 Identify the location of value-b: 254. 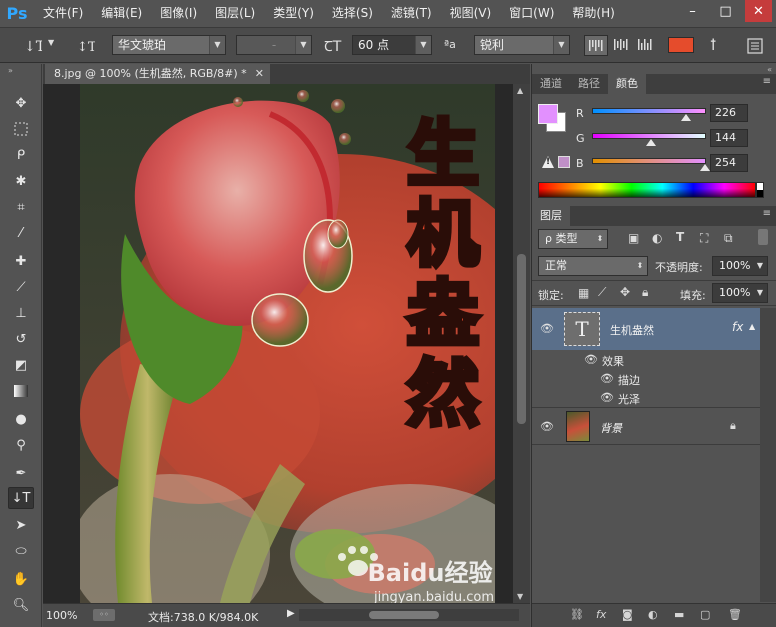
(729, 163).